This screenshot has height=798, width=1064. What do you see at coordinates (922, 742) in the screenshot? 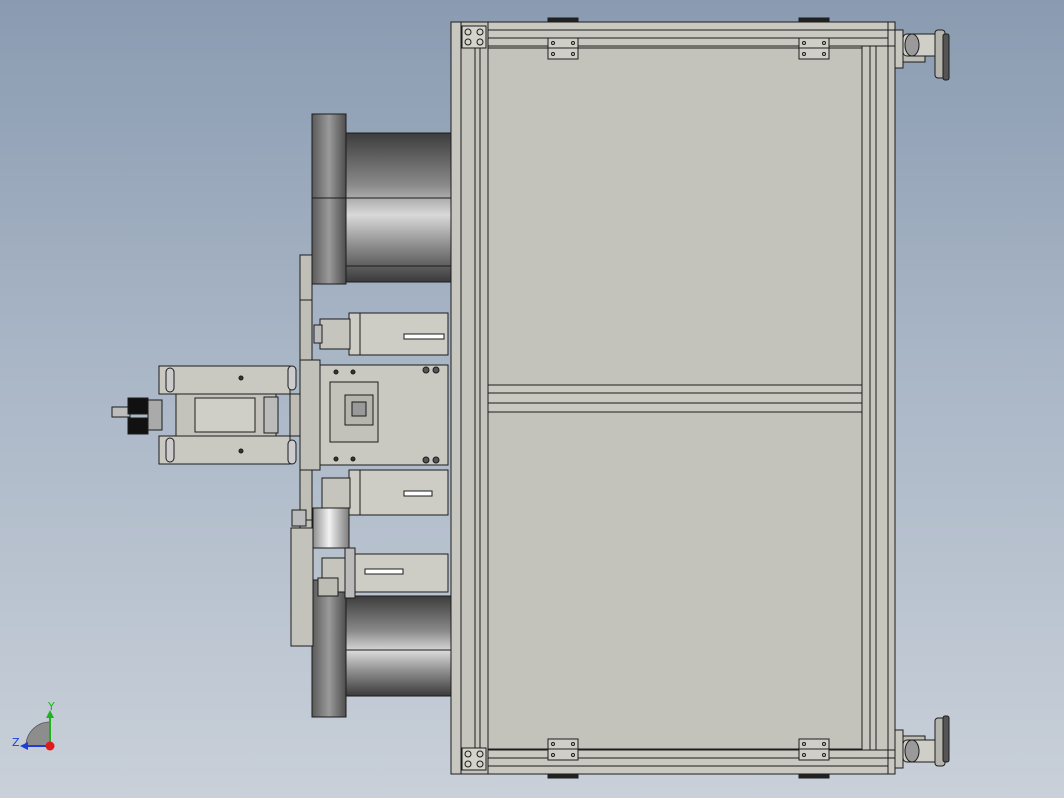
I see `caster-bottom` at bounding box center [922, 742].